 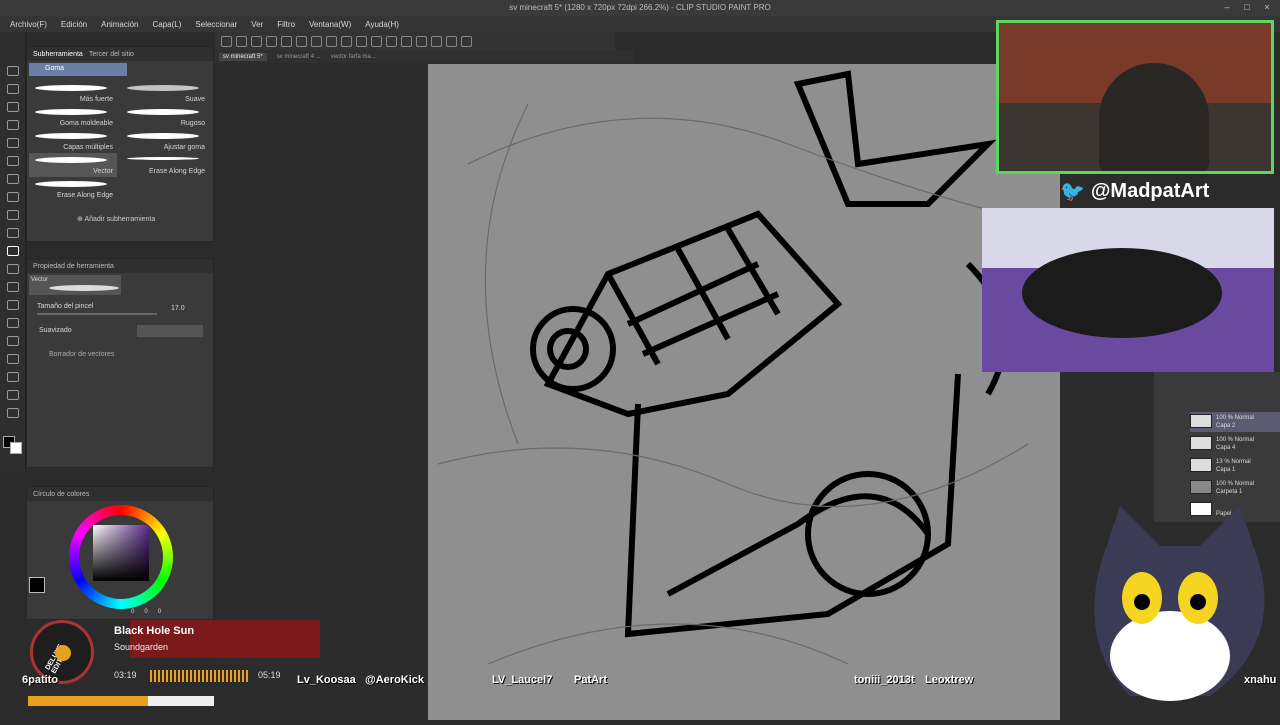 I want to click on brush-label: Goma moldeable, so click(x=86, y=123).